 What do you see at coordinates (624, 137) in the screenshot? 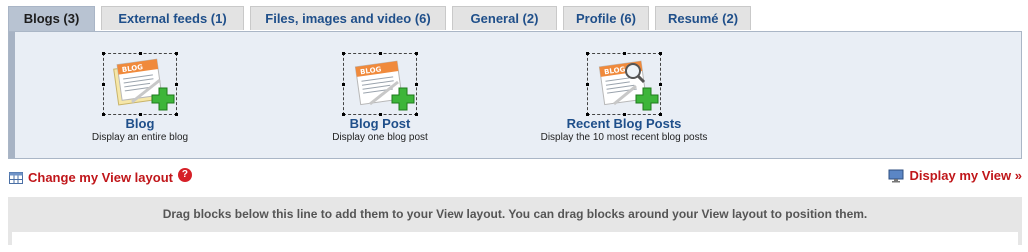
I see `block-description: Display the 10 most recent blog posts` at bounding box center [624, 137].